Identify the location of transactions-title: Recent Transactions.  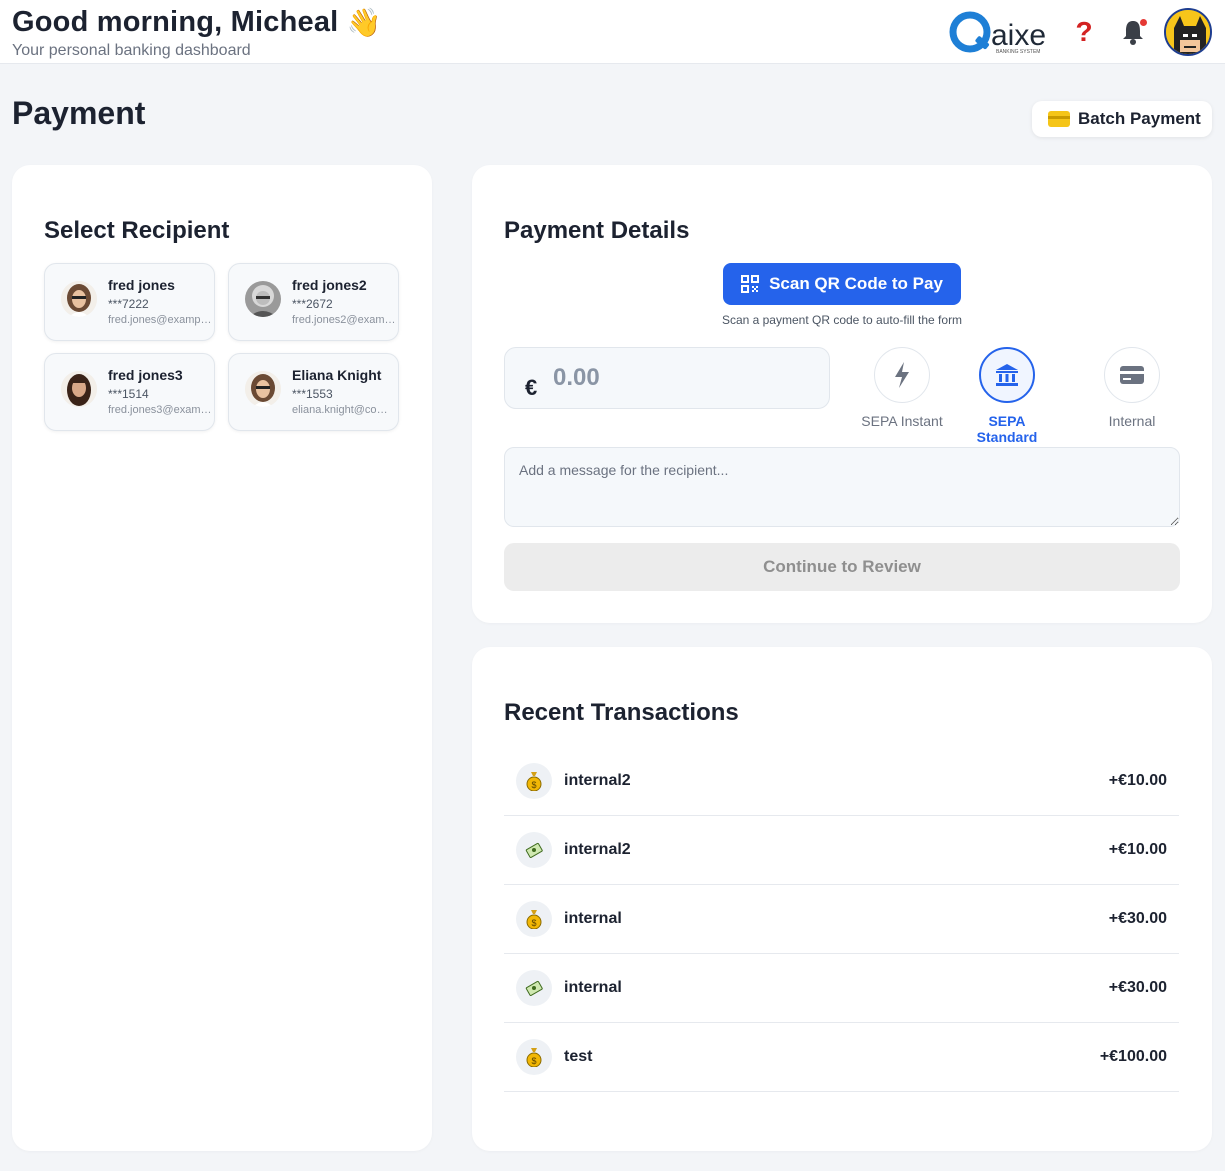
(621, 712).